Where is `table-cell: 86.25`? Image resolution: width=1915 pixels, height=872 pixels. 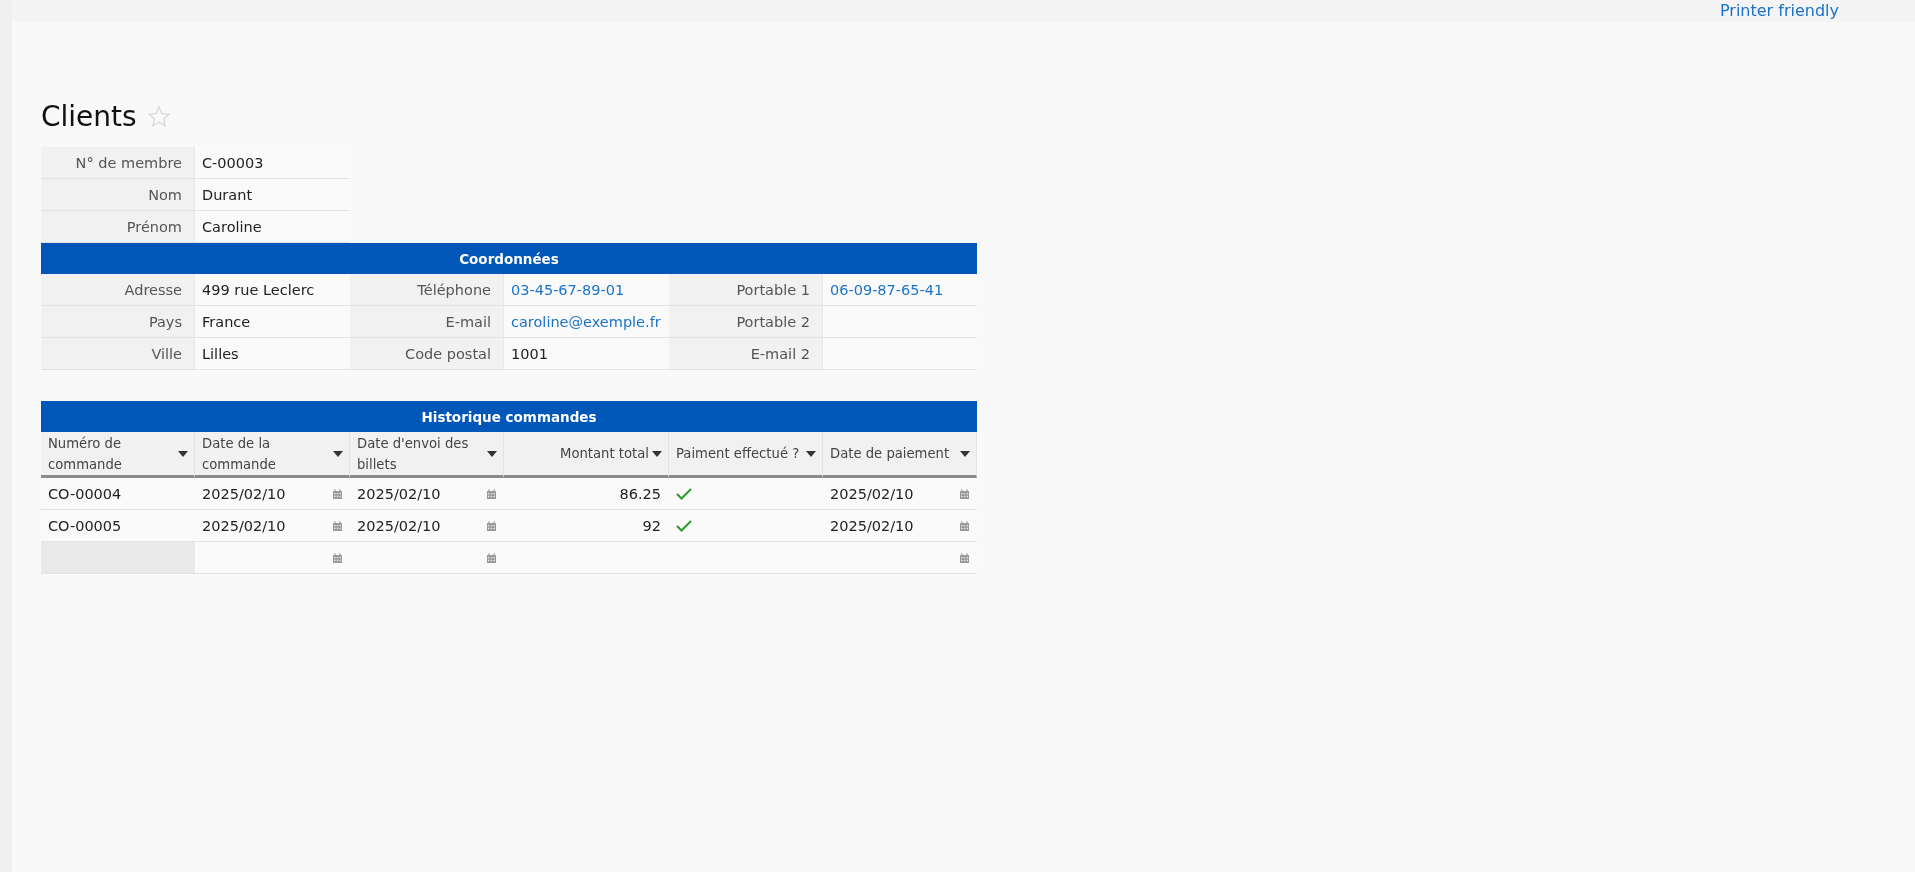 table-cell: 86.25 is located at coordinates (640, 493).